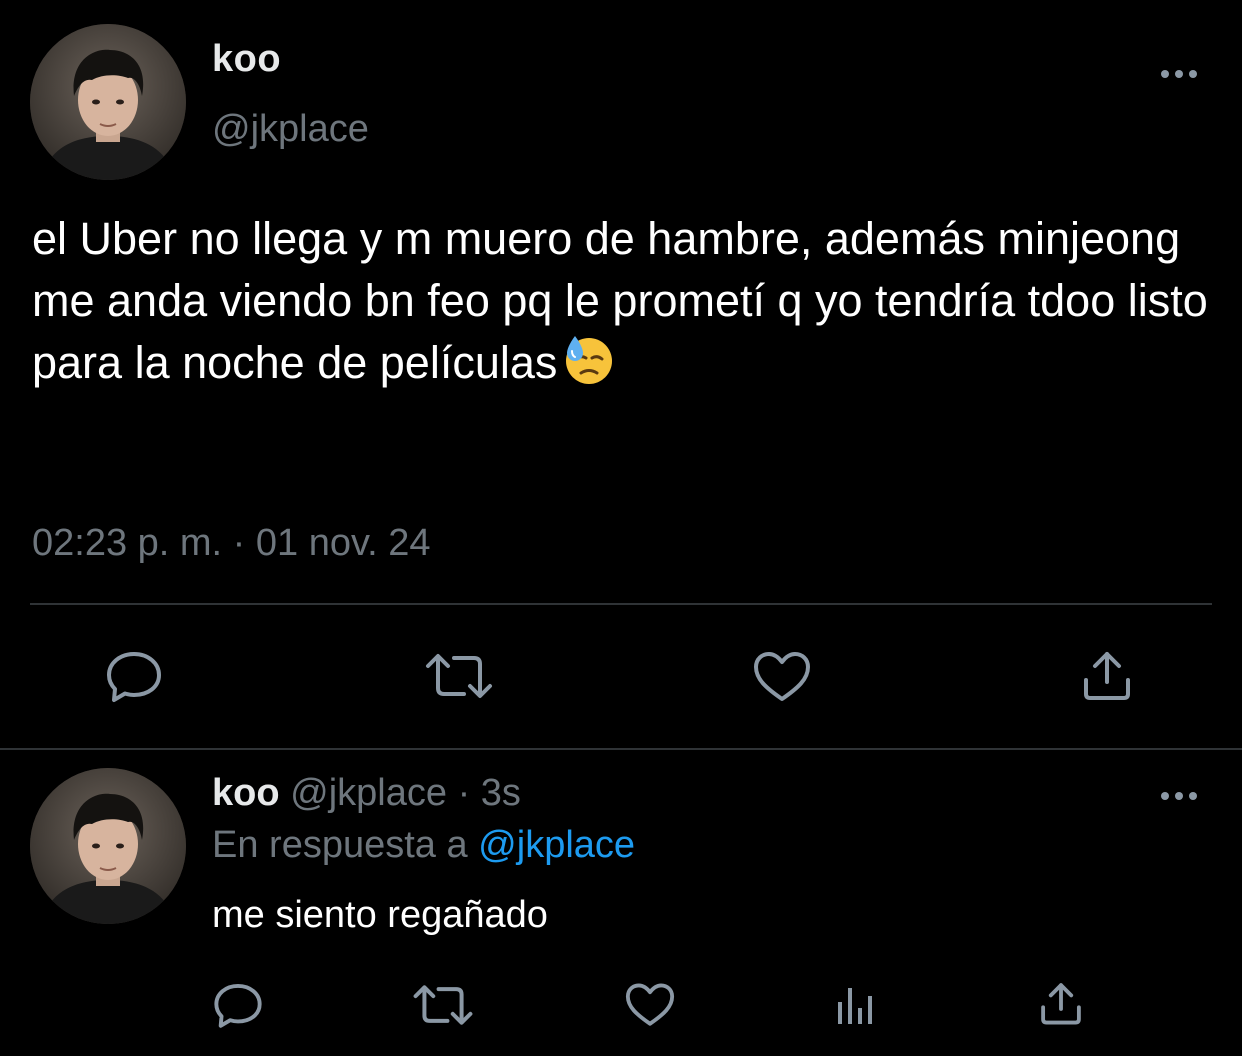  What do you see at coordinates (380, 915) in the screenshot?
I see `reply-text: me siento regañado` at bounding box center [380, 915].